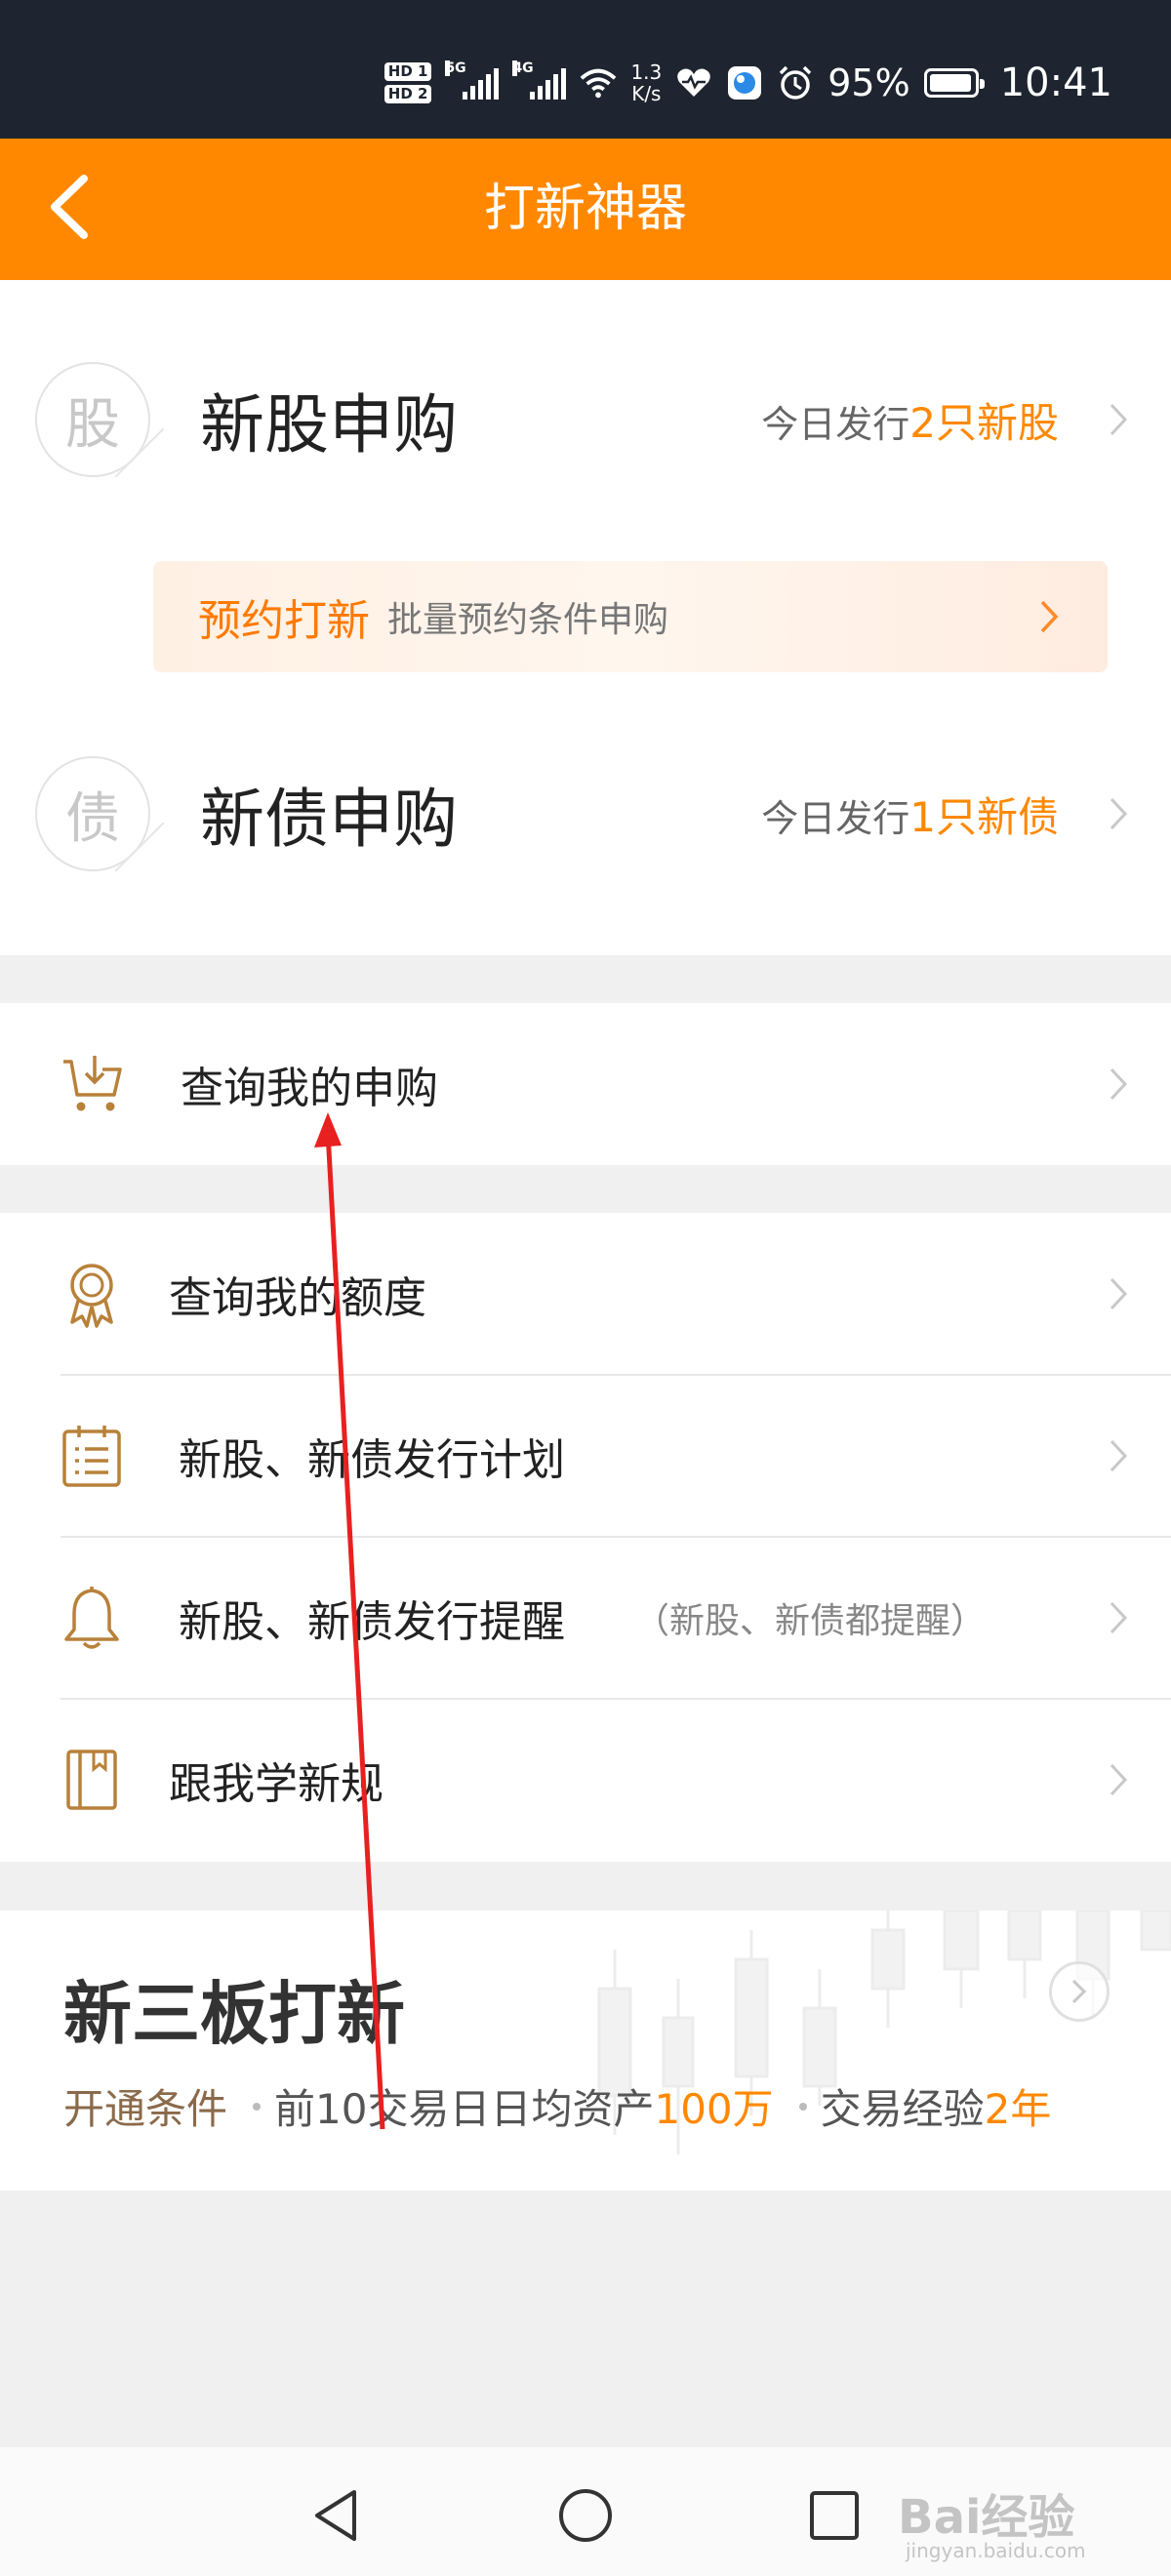 The height and width of the screenshot is (2576, 1171). What do you see at coordinates (408, 94) in the screenshot?
I see `hd2-label: HD 2` at bounding box center [408, 94].